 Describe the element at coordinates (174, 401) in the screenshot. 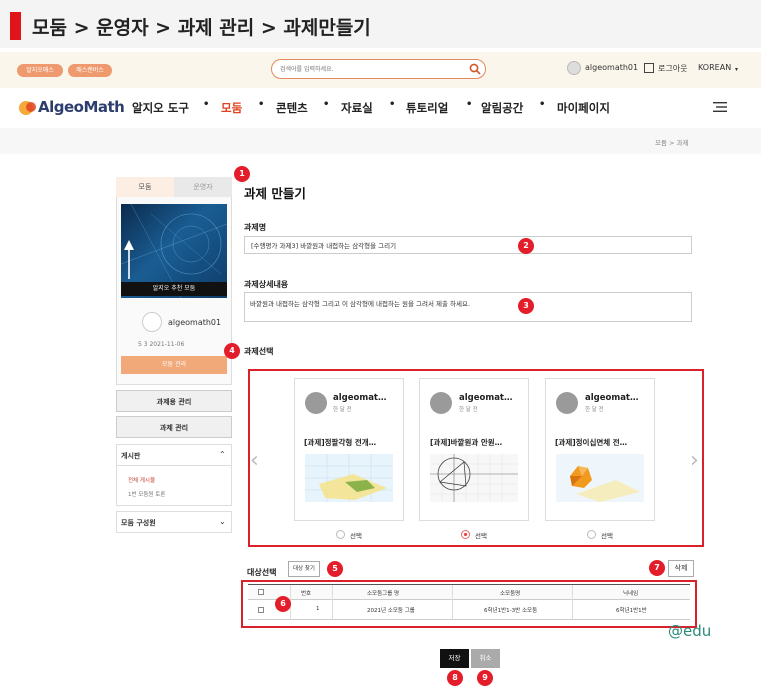

I see `task-space-manage-button: 과제용 관리` at that location.